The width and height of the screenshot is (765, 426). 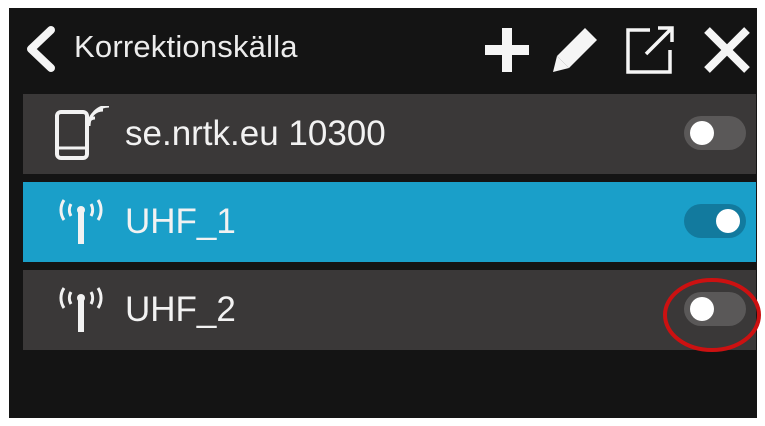 I want to click on external-link-icon, so click(x=650, y=50).